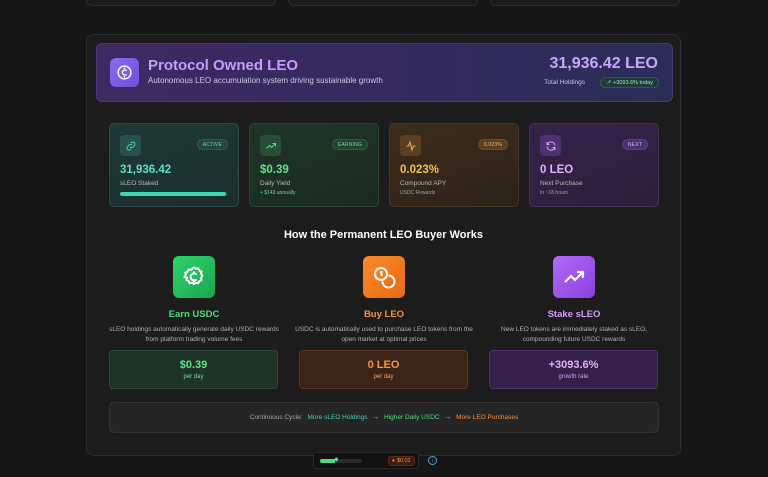  What do you see at coordinates (550, 145) in the screenshot?
I see `refresh-icon` at bounding box center [550, 145].